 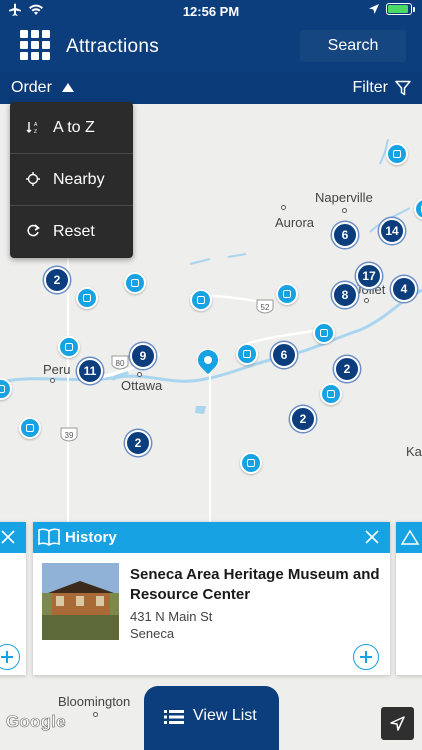 What do you see at coordinates (68, 87) in the screenshot?
I see `caret-up-icon` at bounding box center [68, 87].